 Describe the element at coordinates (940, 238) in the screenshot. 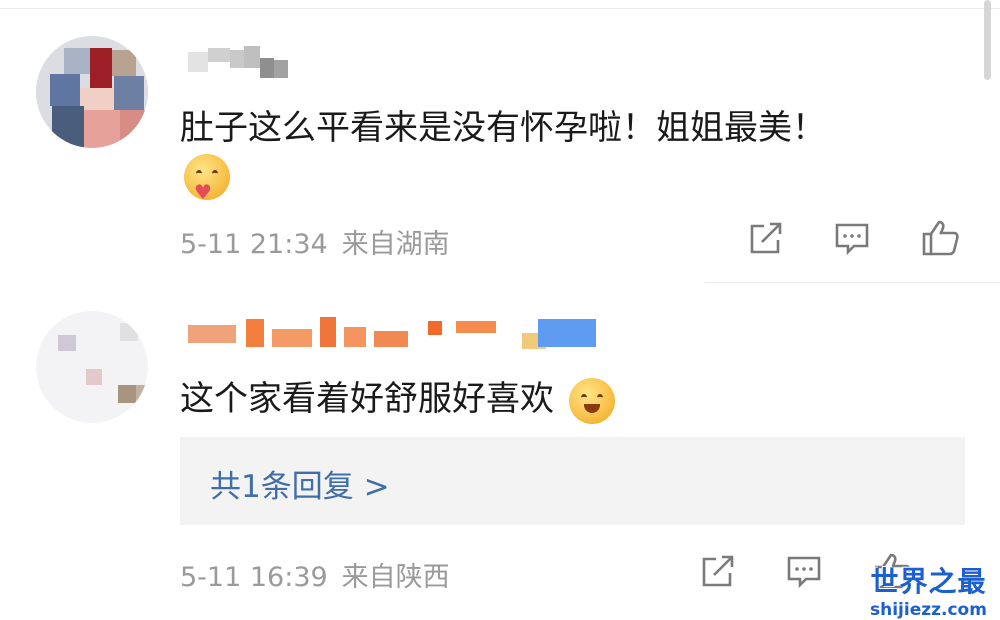

I see `like-icon` at that location.